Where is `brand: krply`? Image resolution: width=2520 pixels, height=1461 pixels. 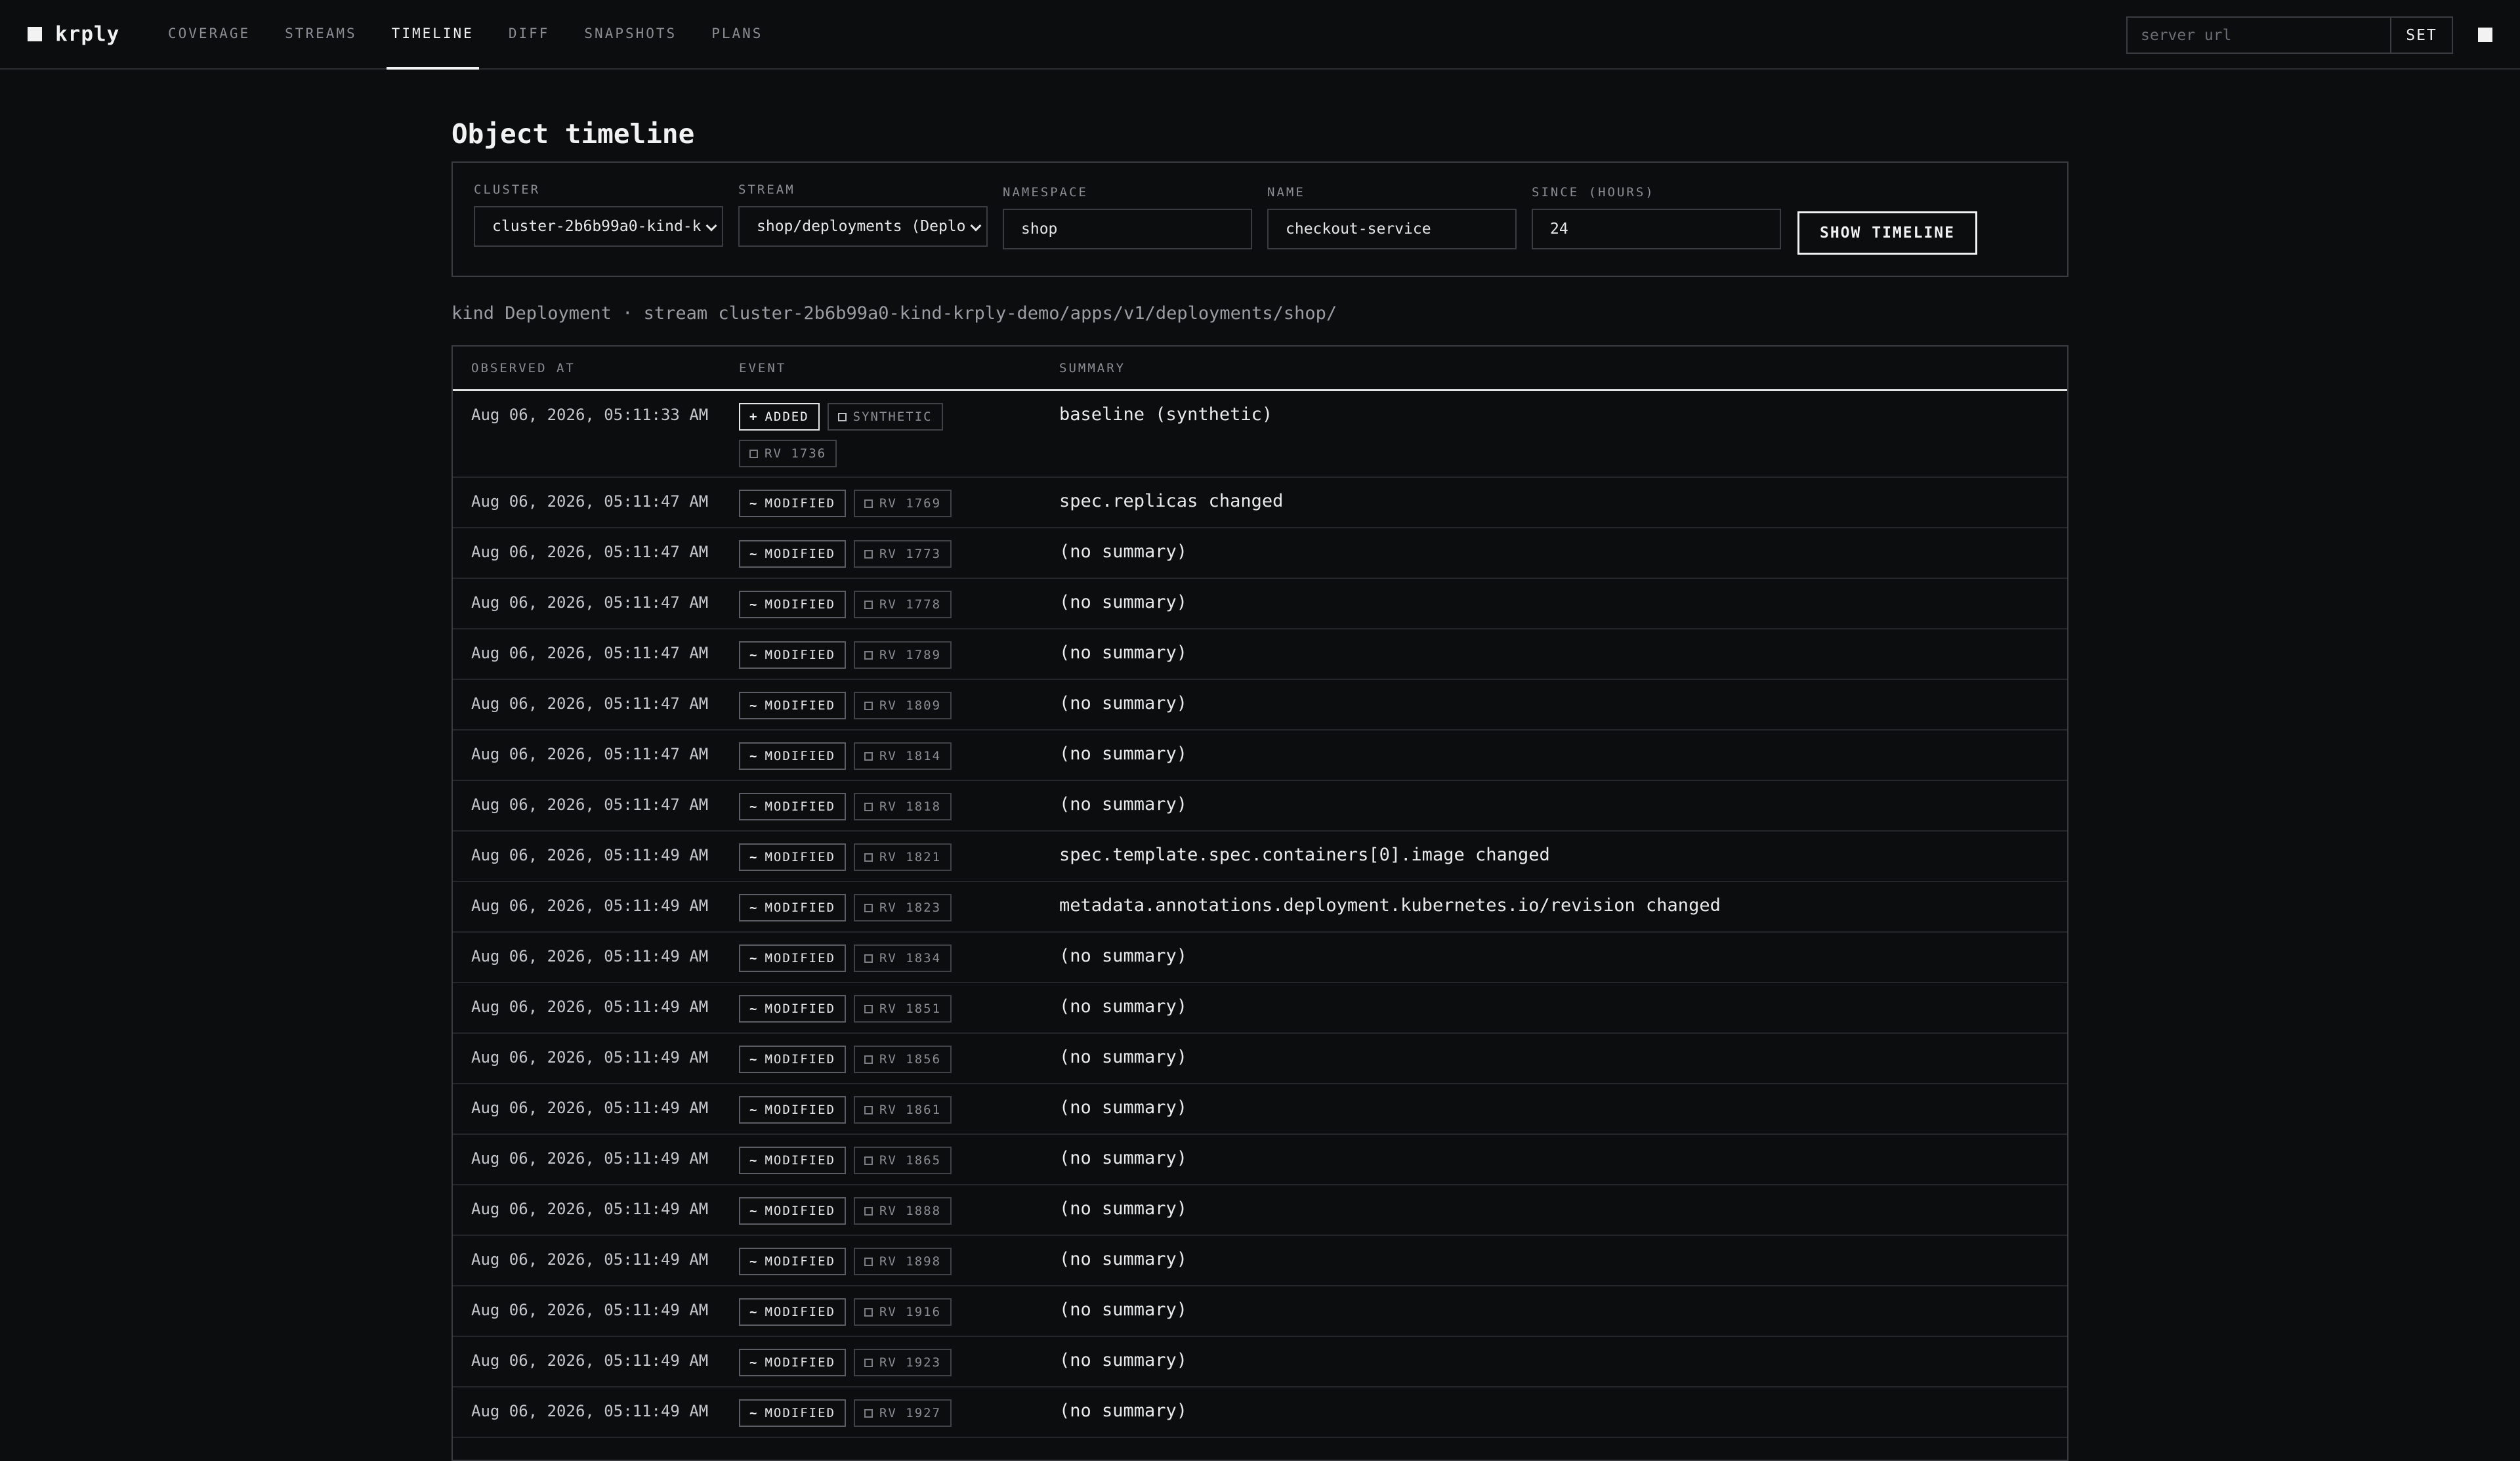 brand: krply is located at coordinates (73, 34).